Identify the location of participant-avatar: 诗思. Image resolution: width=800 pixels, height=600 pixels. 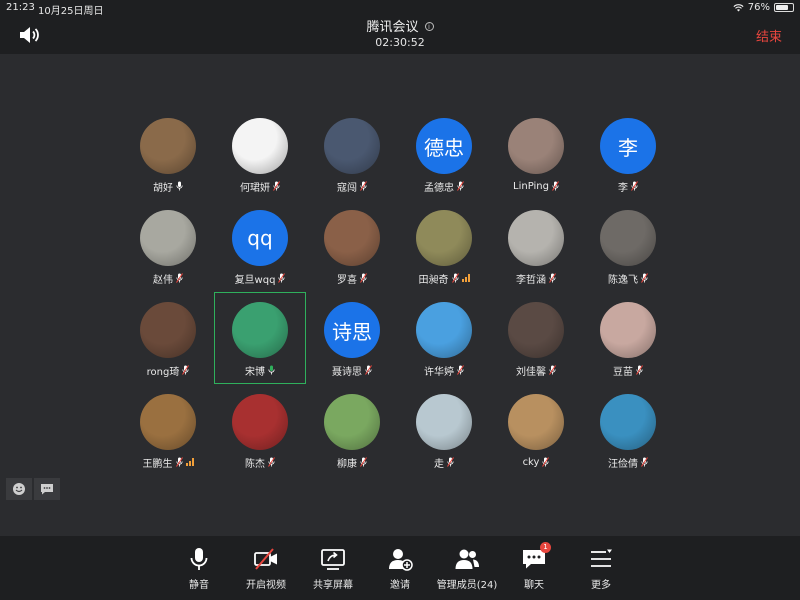
(352, 330).